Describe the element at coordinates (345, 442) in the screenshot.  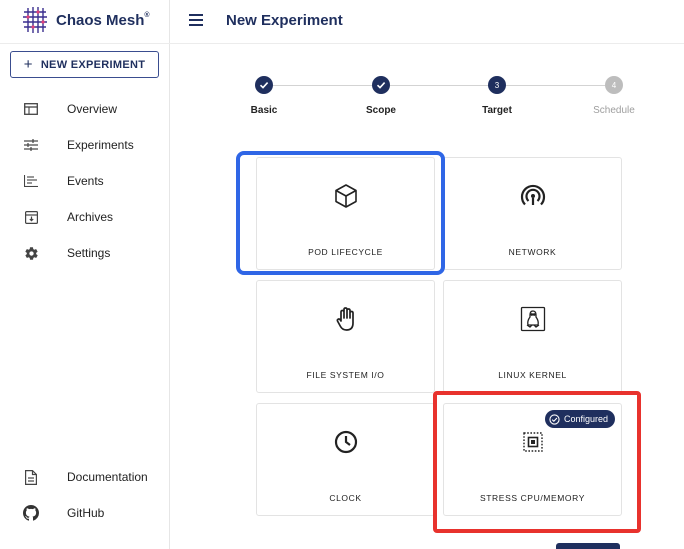
I see `clock-icon` at that location.